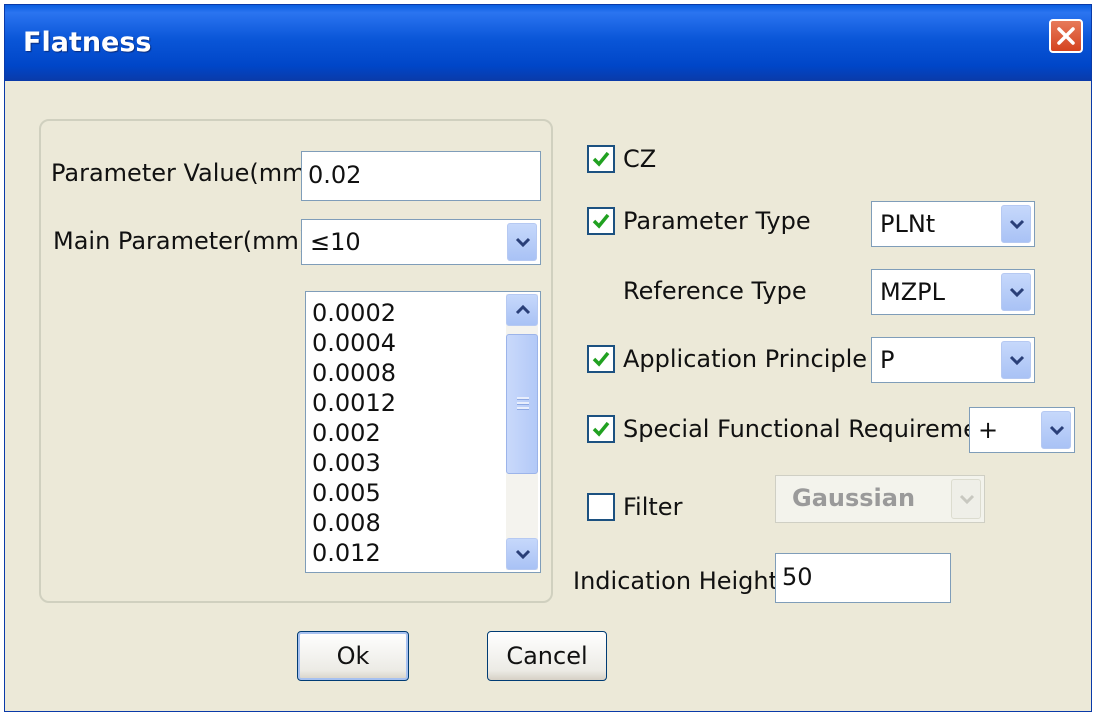 The image size is (1094, 714). I want to click on list-item: 0.0002, so click(354, 313).